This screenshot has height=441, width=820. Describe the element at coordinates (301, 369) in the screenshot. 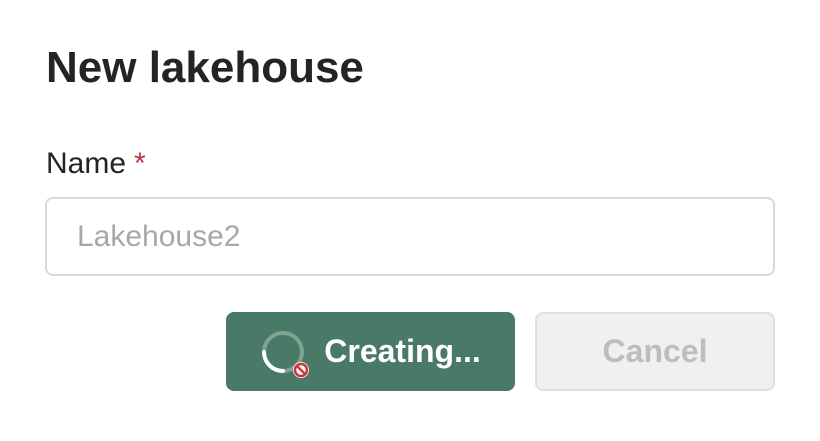

I see `not-allowed-cursor-icon` at that location.